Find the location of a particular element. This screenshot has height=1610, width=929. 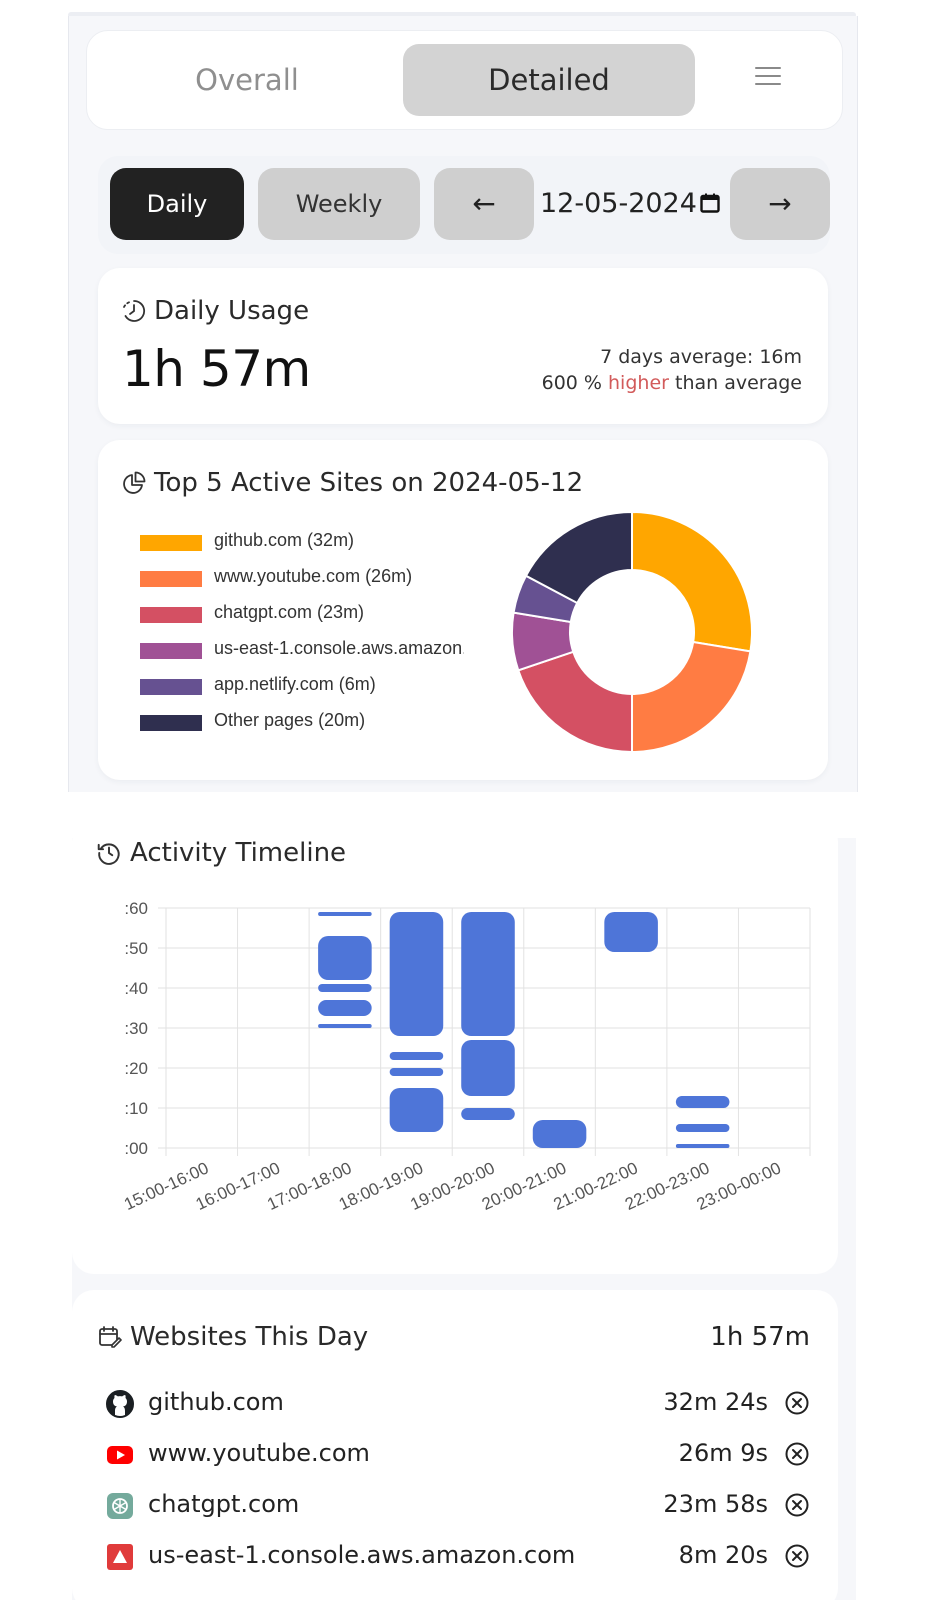

website-row: chatgpt.com 23m 58s is located at coordinates (456, 1506).